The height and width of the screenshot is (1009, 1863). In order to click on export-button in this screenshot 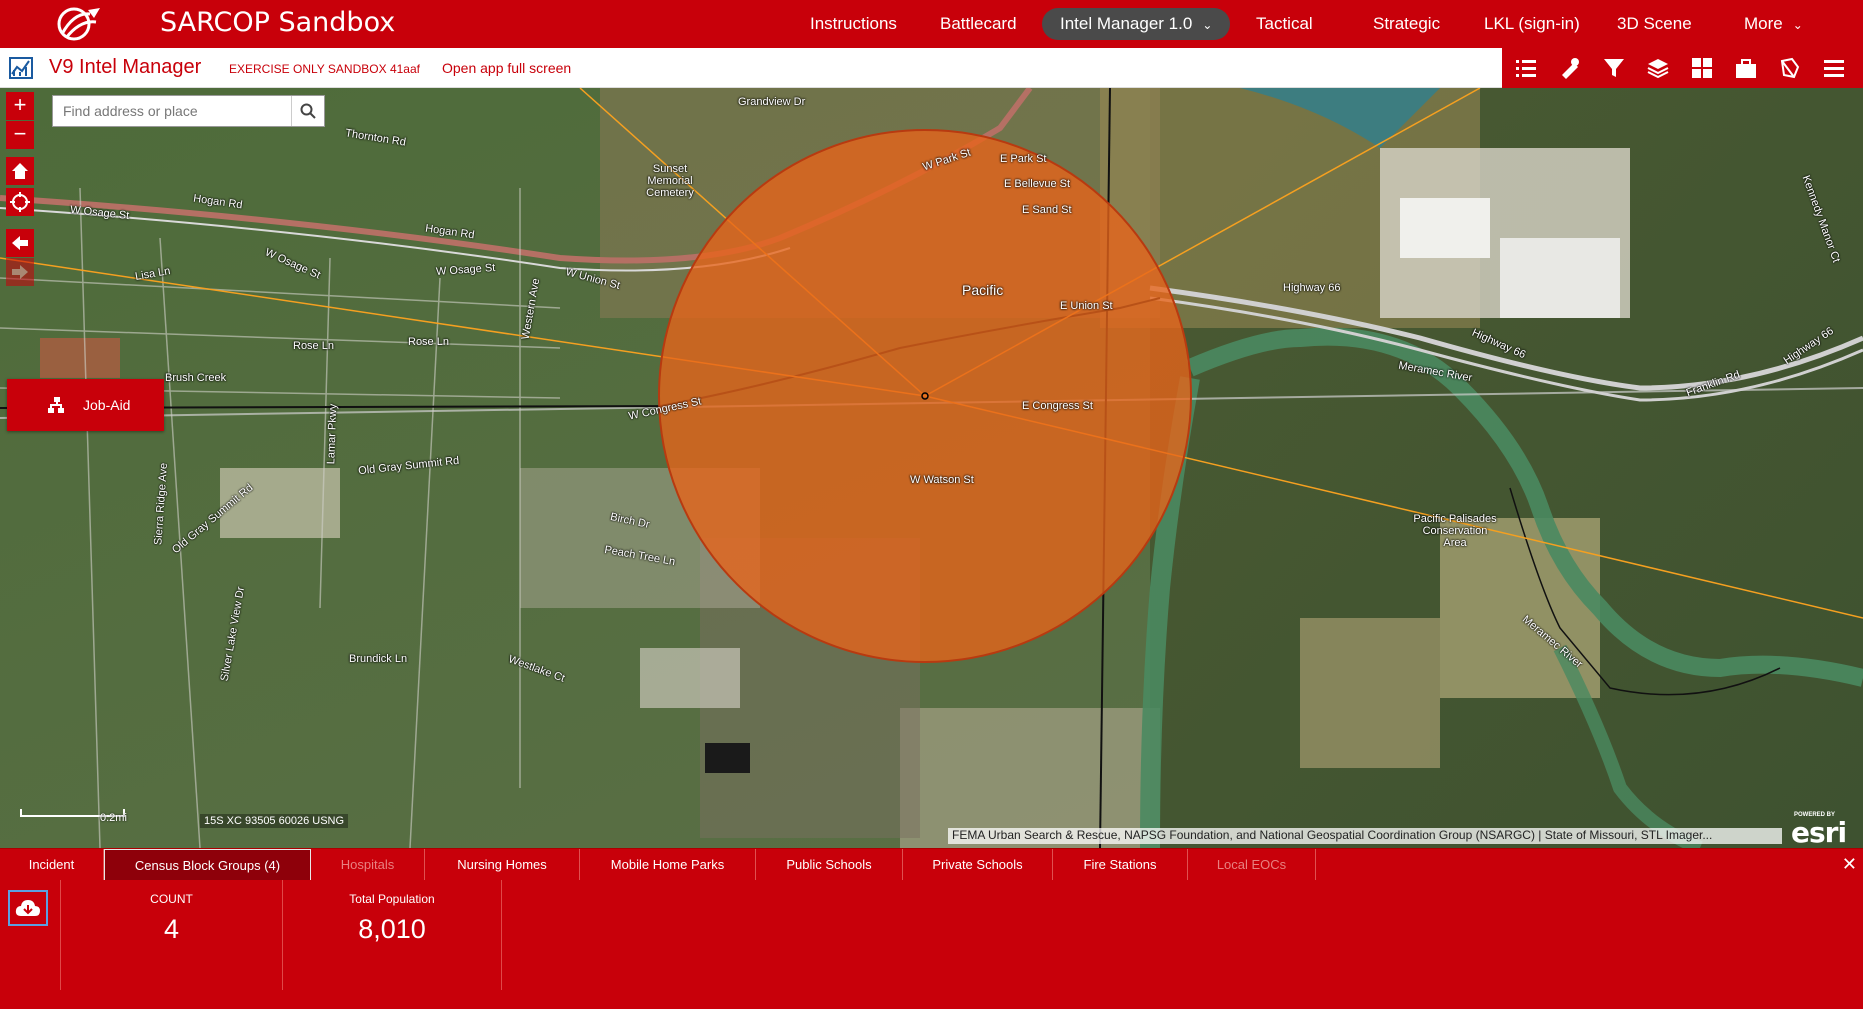, I will do `click(28, 908)`.